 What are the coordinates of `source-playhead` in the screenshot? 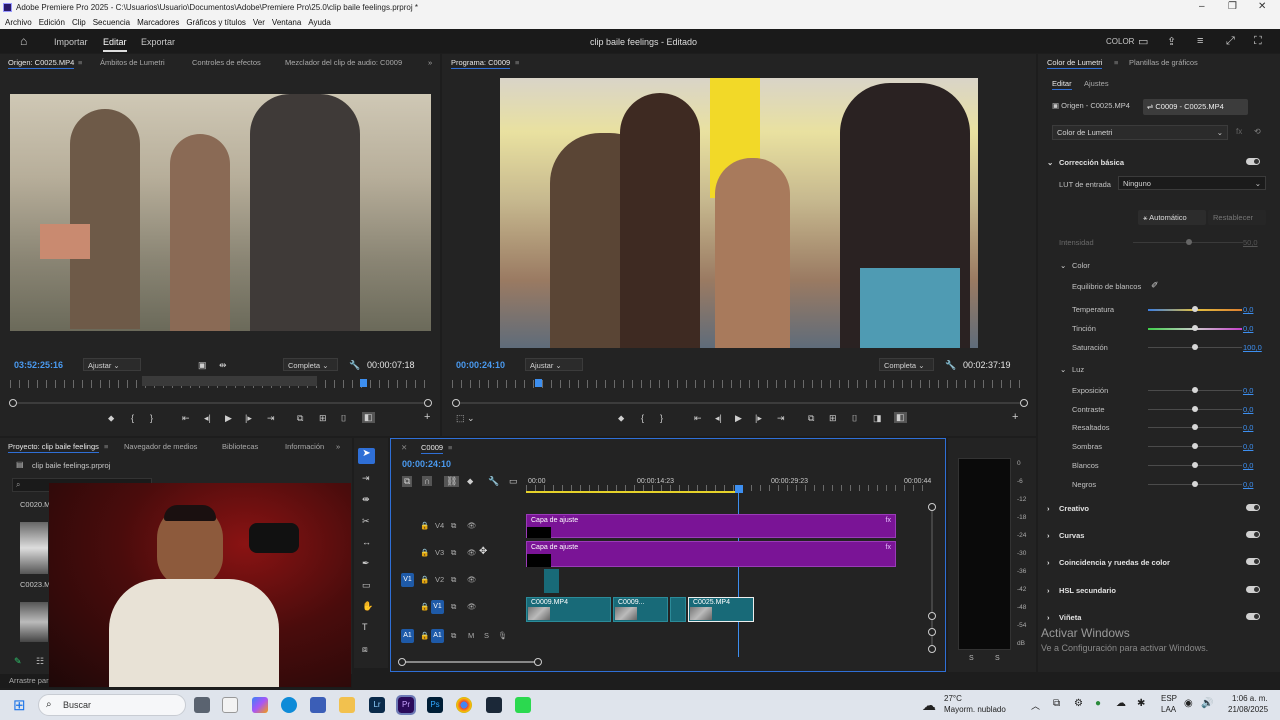 It's located at (363, 383).